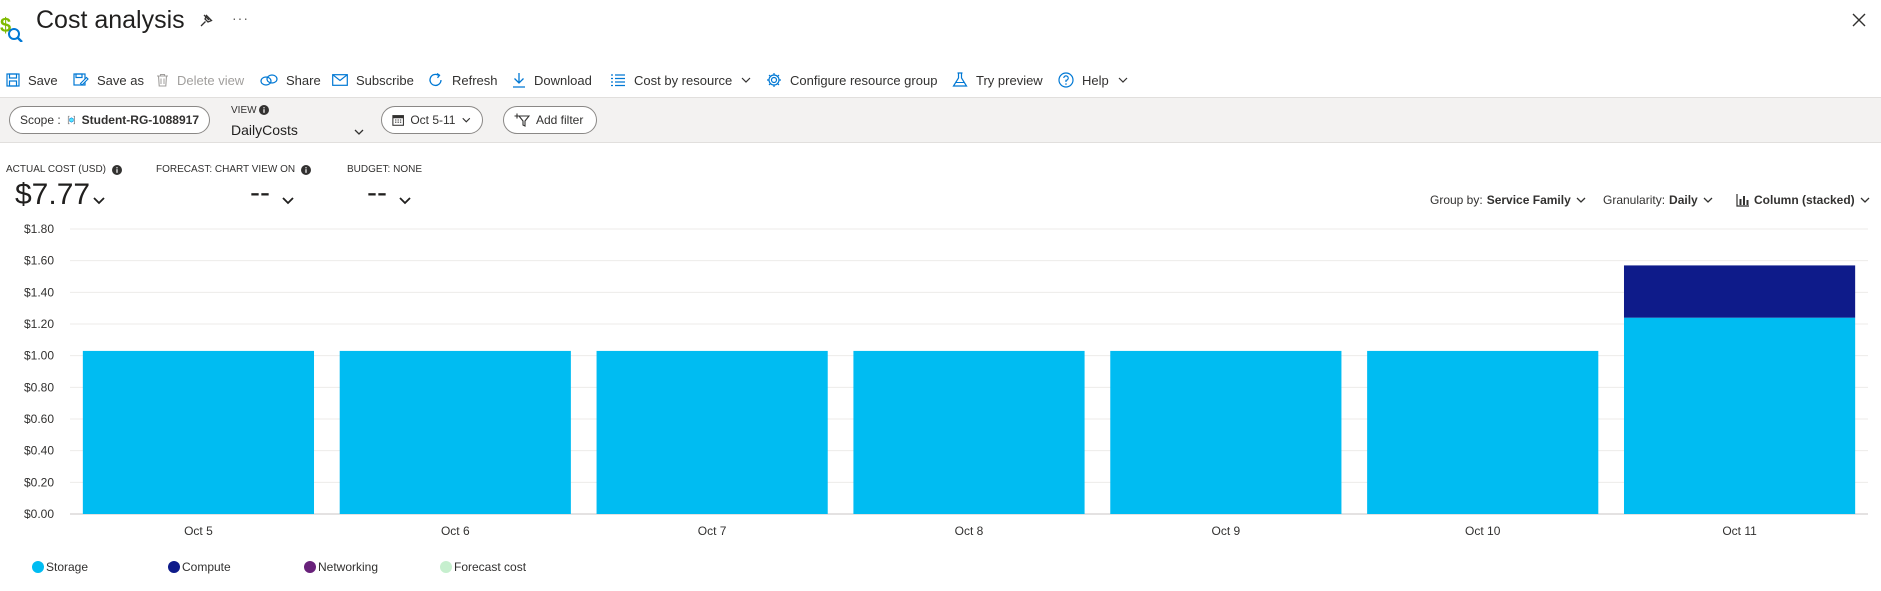  Describe the element at coordinates (43, 80) in the screenshot. I see `save-label: Save` at that location.